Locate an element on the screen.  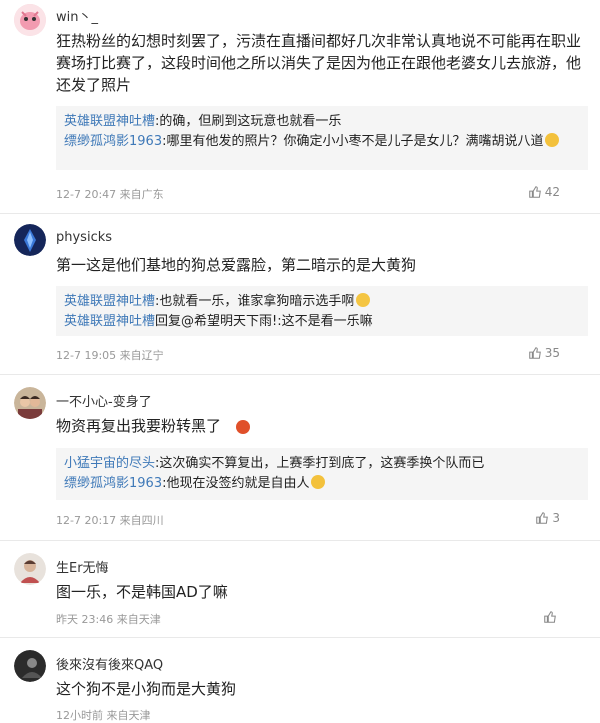
comment-meta: 12小时前 来自天津 is located at coordinates (103, 715).